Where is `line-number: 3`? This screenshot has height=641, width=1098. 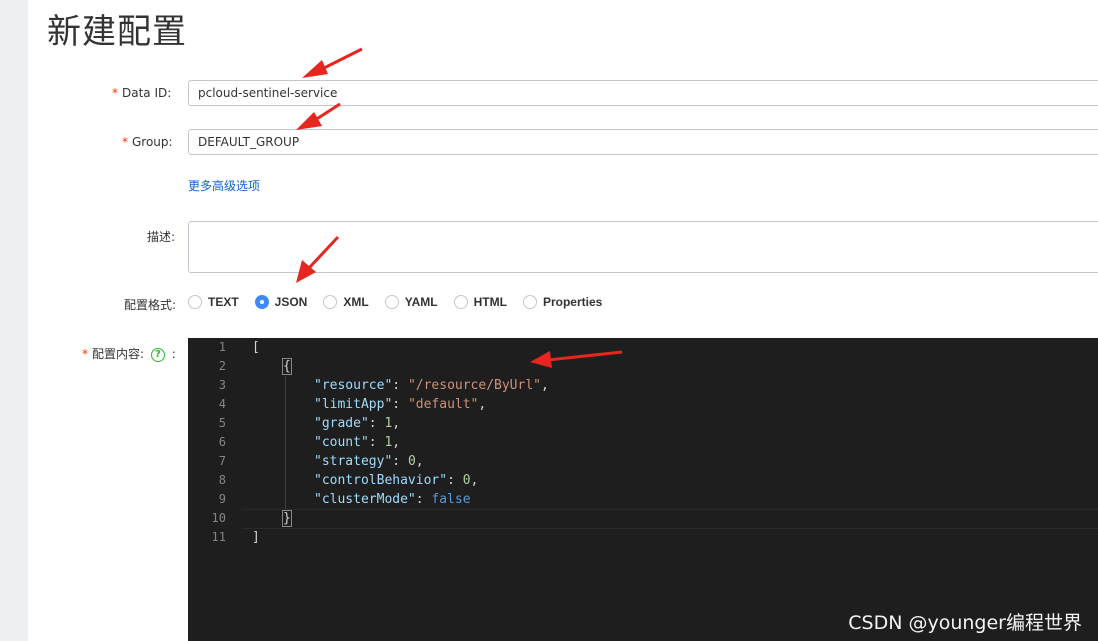
line-number: 3 is located at coordinates (222, 385).